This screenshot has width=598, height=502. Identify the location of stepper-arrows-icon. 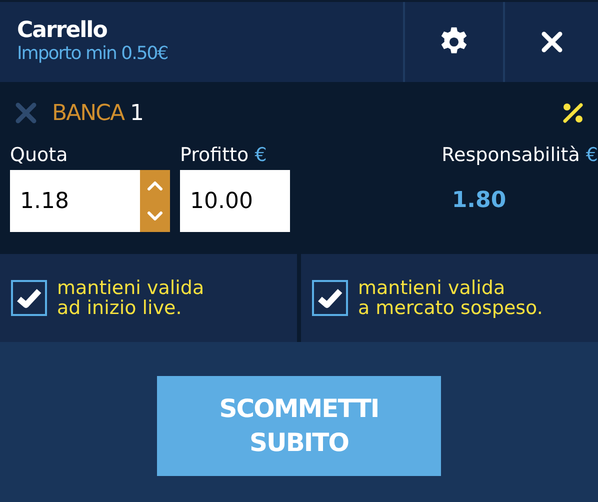
(155, 201).